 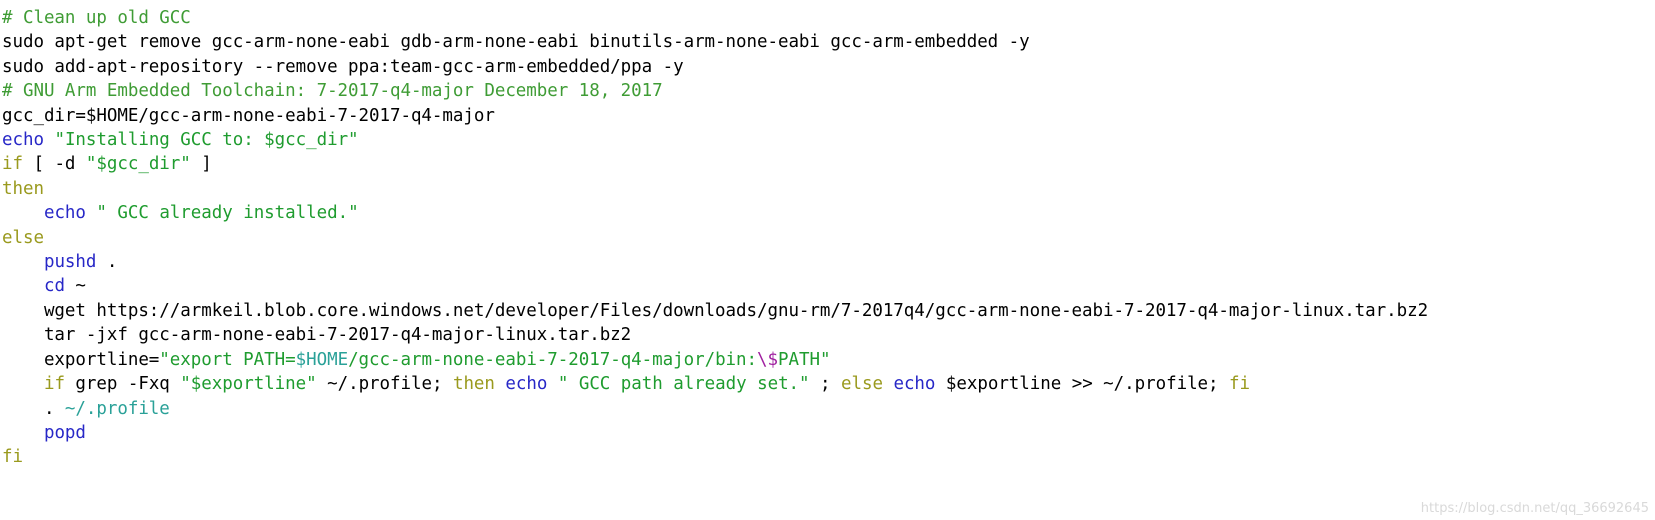 I want to click on code-line: pushd ., so click(x=828, y=262).